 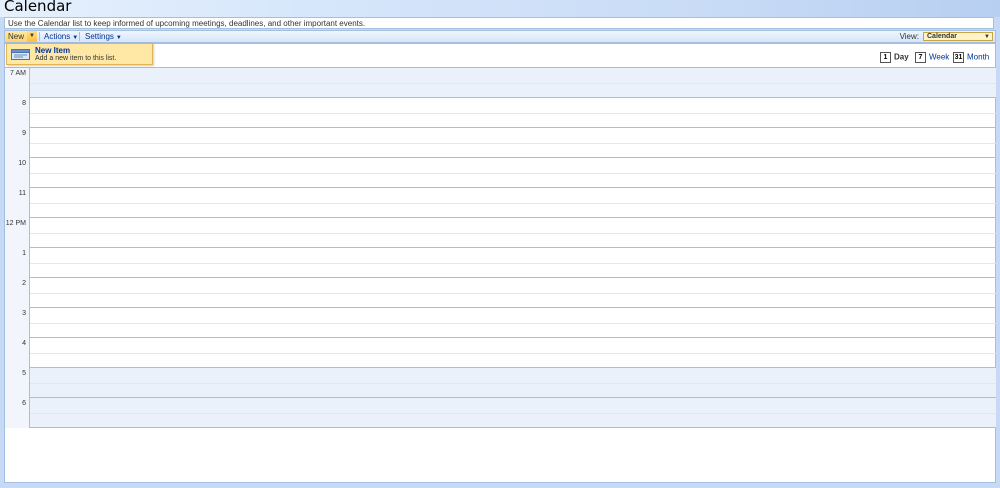 I want to click on settings-label: Settings, so click(x=99, y=36).